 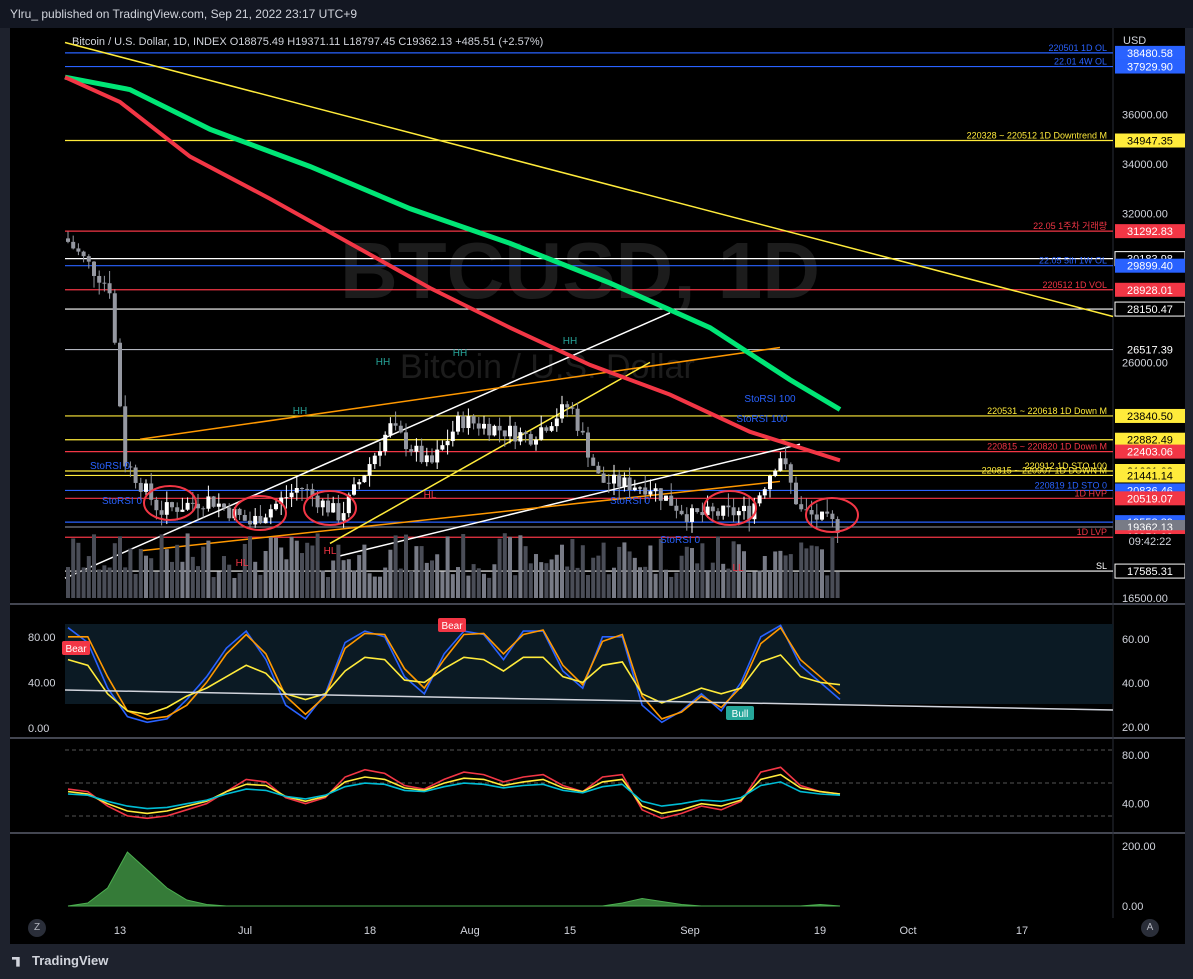 What do you see at coordinates (571, 931) in the screenshot?
I see `time-axis: 13 Jul 18 Aug 15 Sep 19 Oct 17` at bounding box center [571, 931].